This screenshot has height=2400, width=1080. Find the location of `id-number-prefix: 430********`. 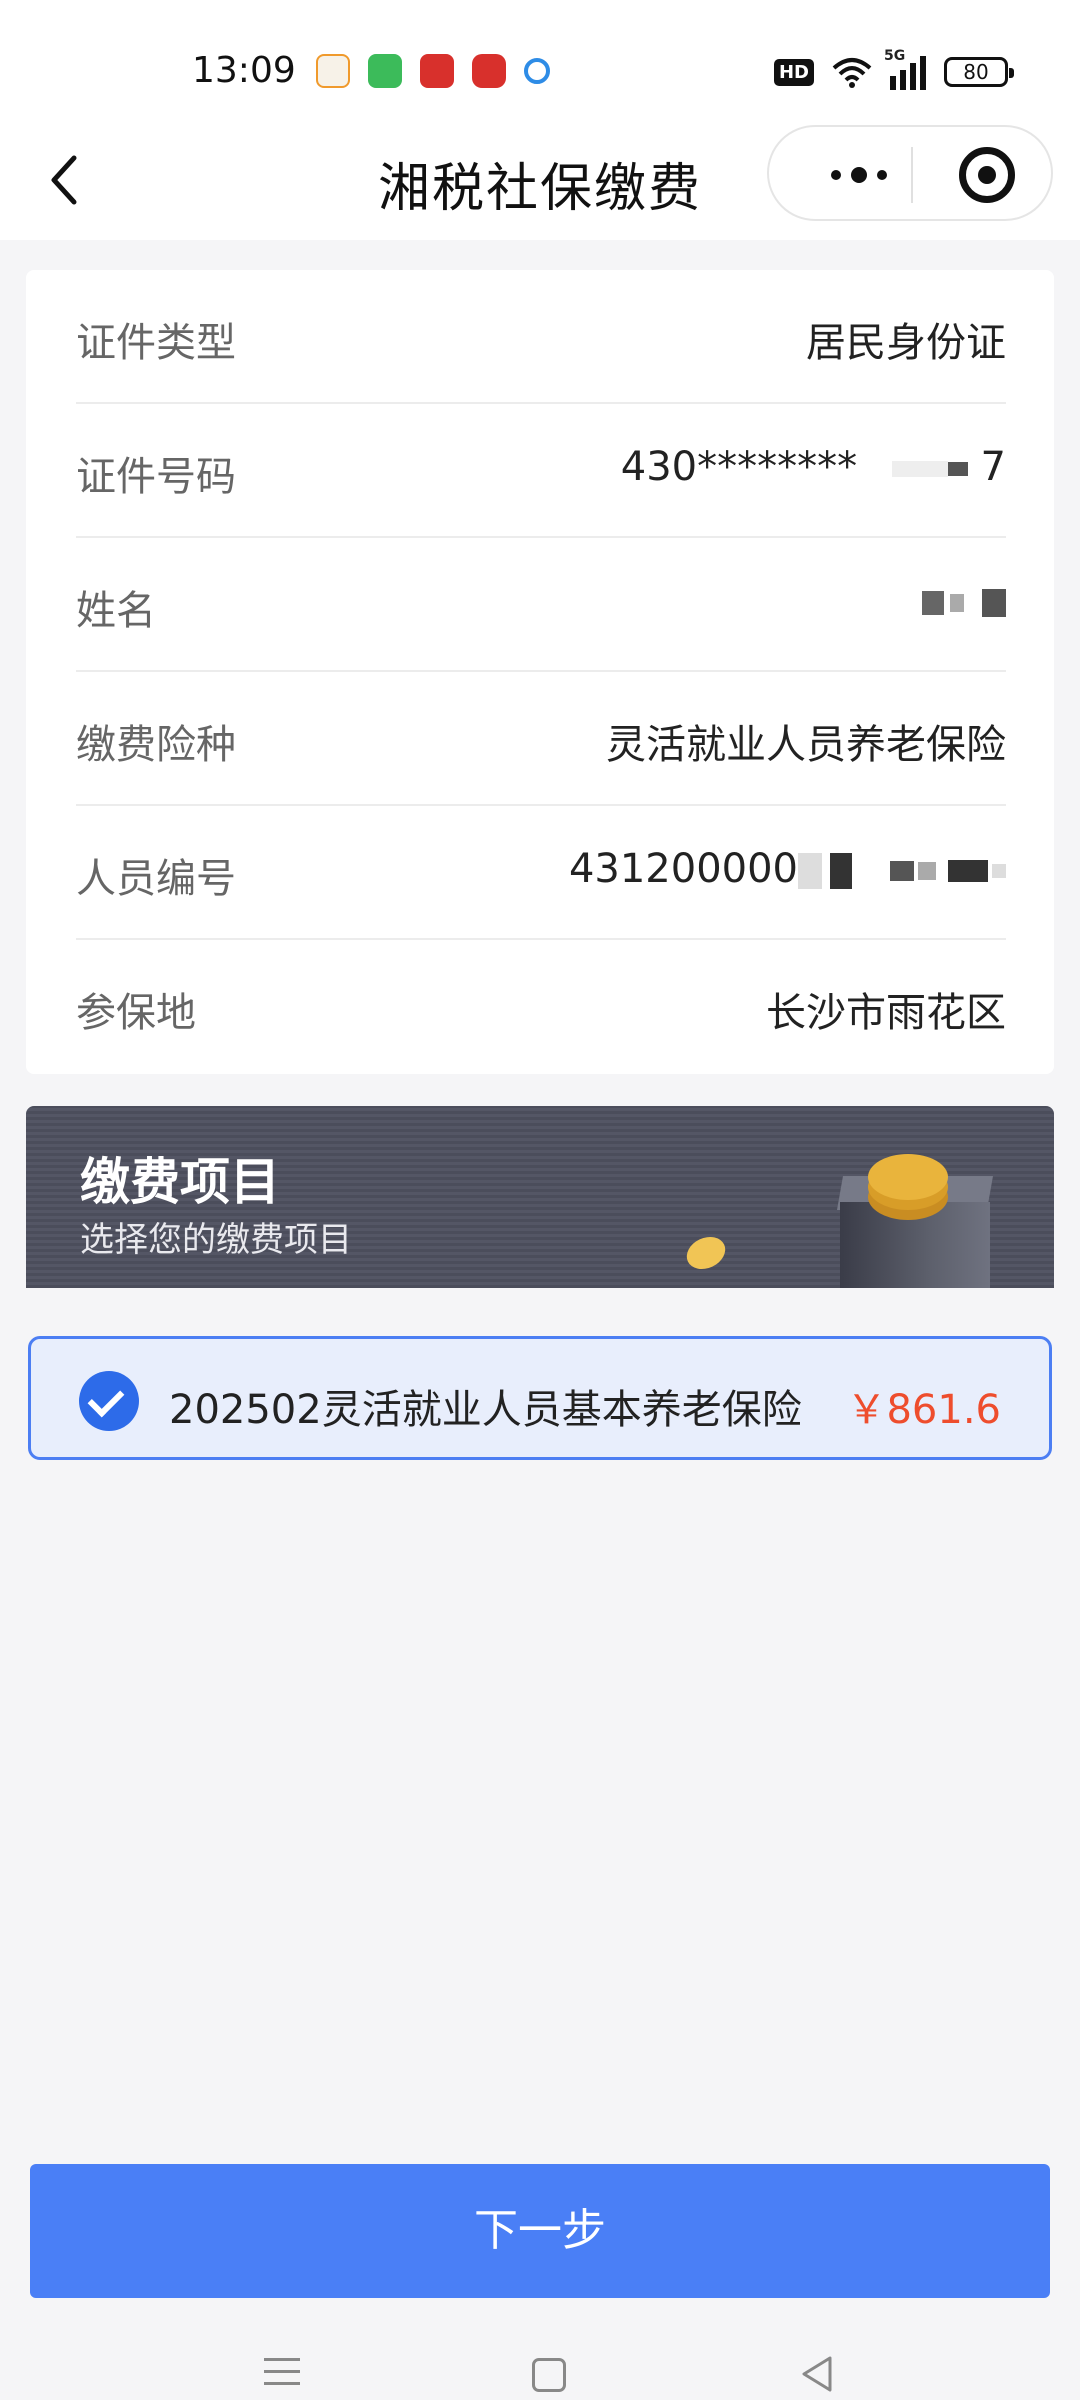

id-number-prefix: 430******** is located at coordinates (739, 467).